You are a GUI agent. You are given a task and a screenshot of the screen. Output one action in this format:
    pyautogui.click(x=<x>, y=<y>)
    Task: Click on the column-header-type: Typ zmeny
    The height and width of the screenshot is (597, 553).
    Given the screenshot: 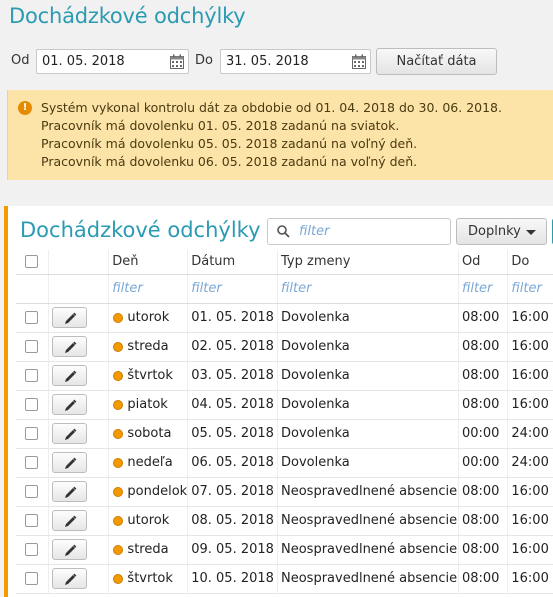 What is the action you would take?
    pyautogui.click(x=368, y=262)
    